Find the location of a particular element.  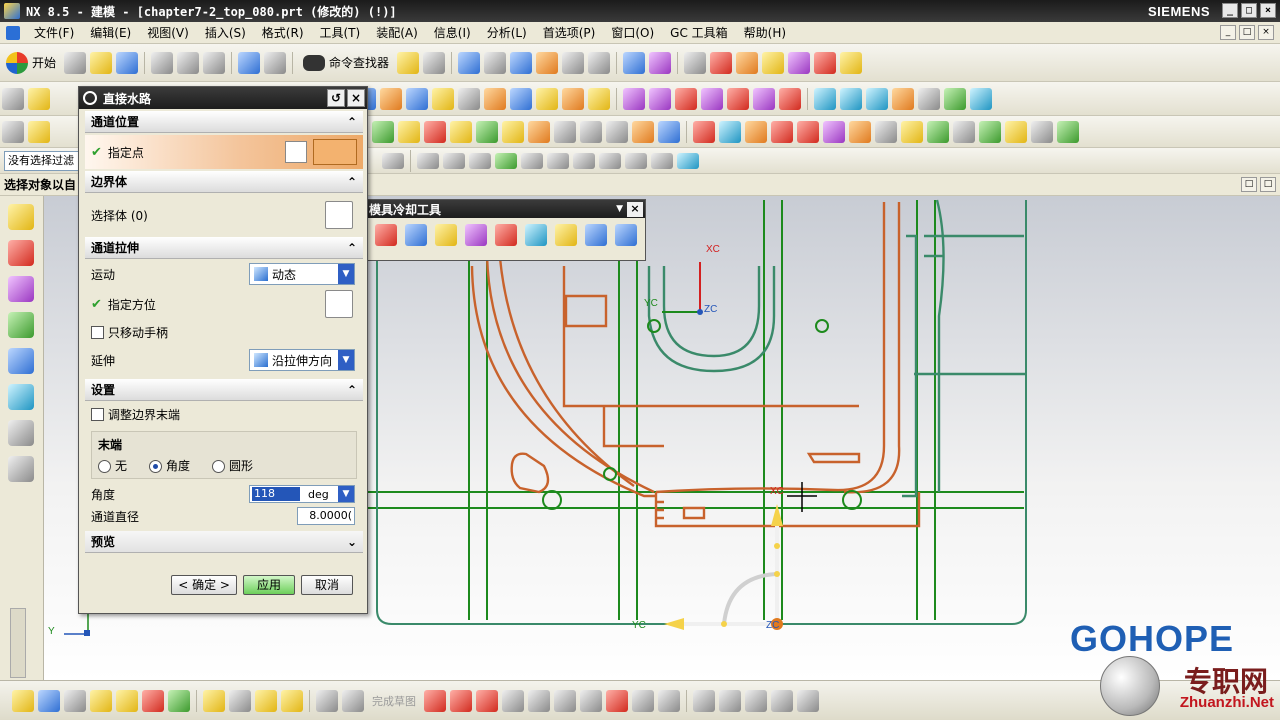

extend-channel-icon is located at coordinates (476, 235).